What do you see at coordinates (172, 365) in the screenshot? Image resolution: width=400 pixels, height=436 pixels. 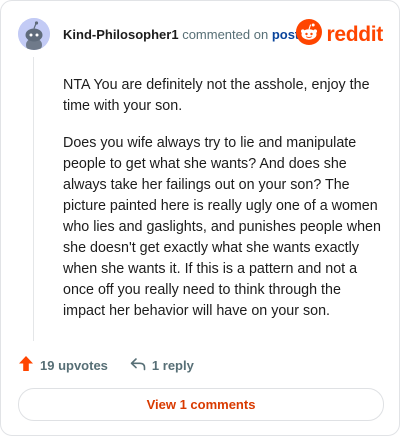 I see `reply-count: 1 reply` at bounding box center [172, 365].